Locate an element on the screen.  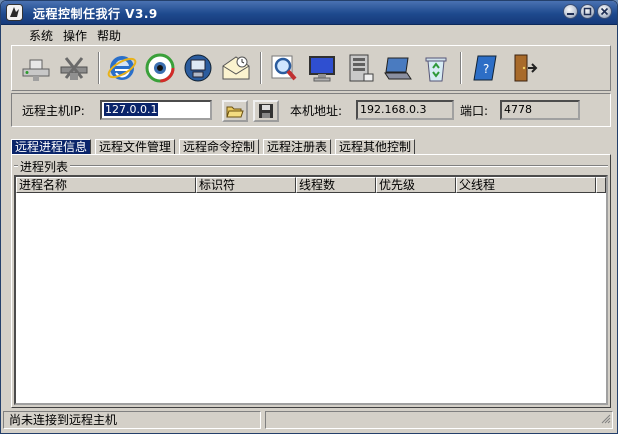
minimize-button is located at coordinates (570, 11).